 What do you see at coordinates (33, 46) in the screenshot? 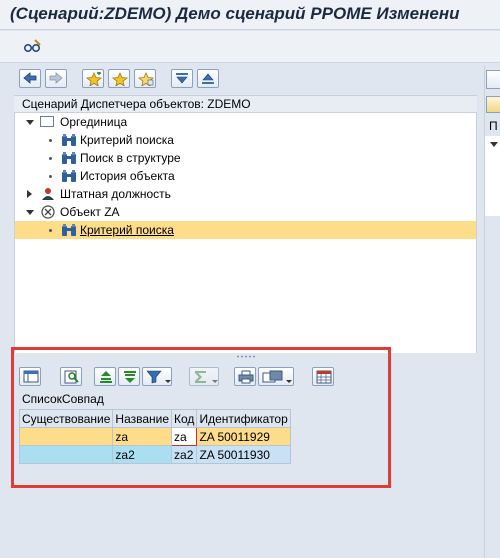
I see `display-change-glasses-icon` at bounding box center [33, 46].